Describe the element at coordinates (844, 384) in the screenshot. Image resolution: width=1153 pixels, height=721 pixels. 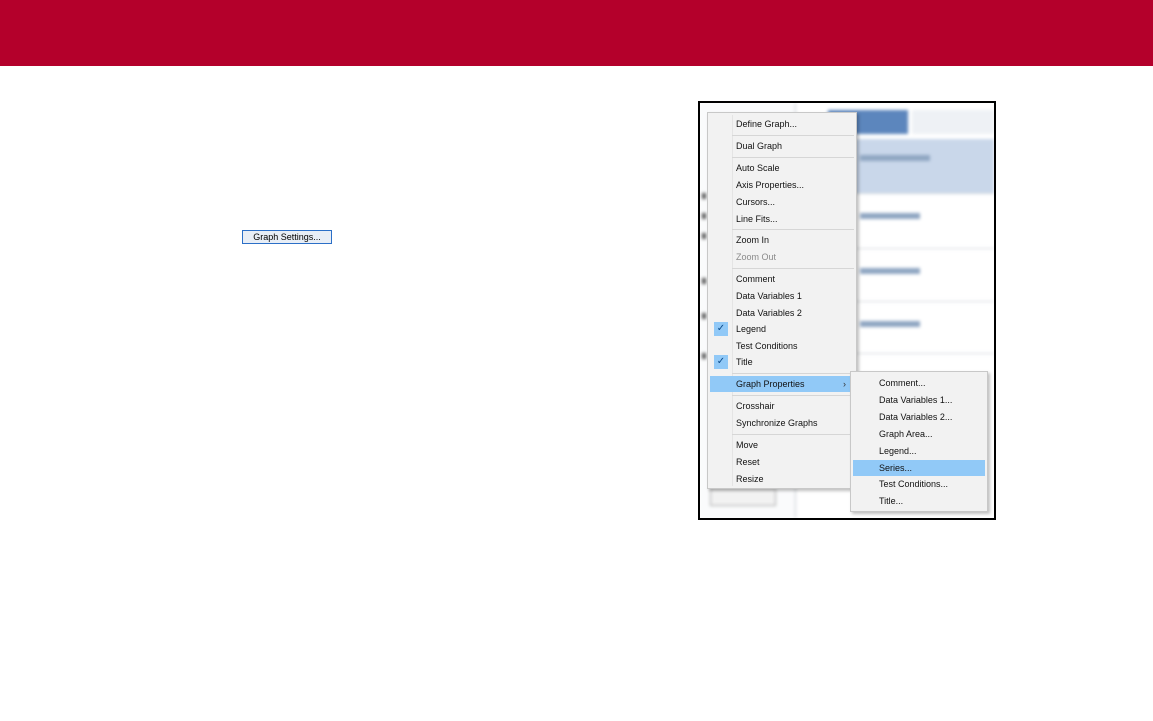
I see `chevron-right-icon: ›` at that location.